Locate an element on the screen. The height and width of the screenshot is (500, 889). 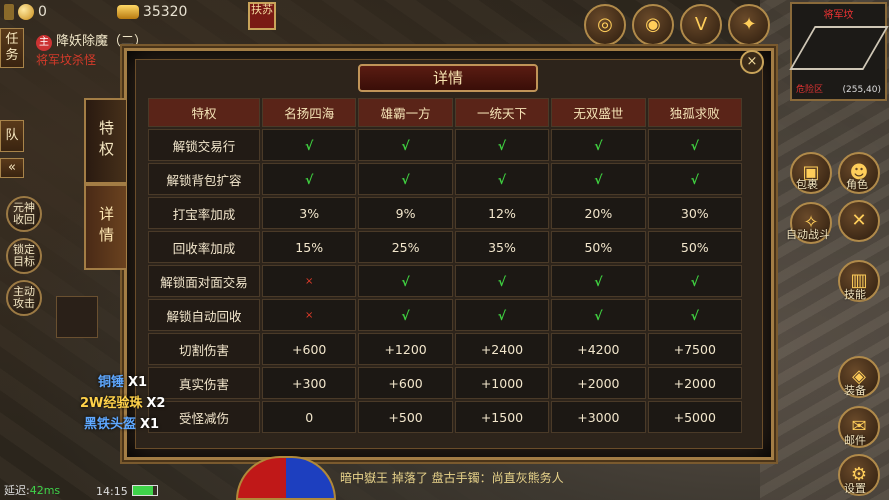
auto-attack-button: 主动攻击 is located at coordinates (24, 298).